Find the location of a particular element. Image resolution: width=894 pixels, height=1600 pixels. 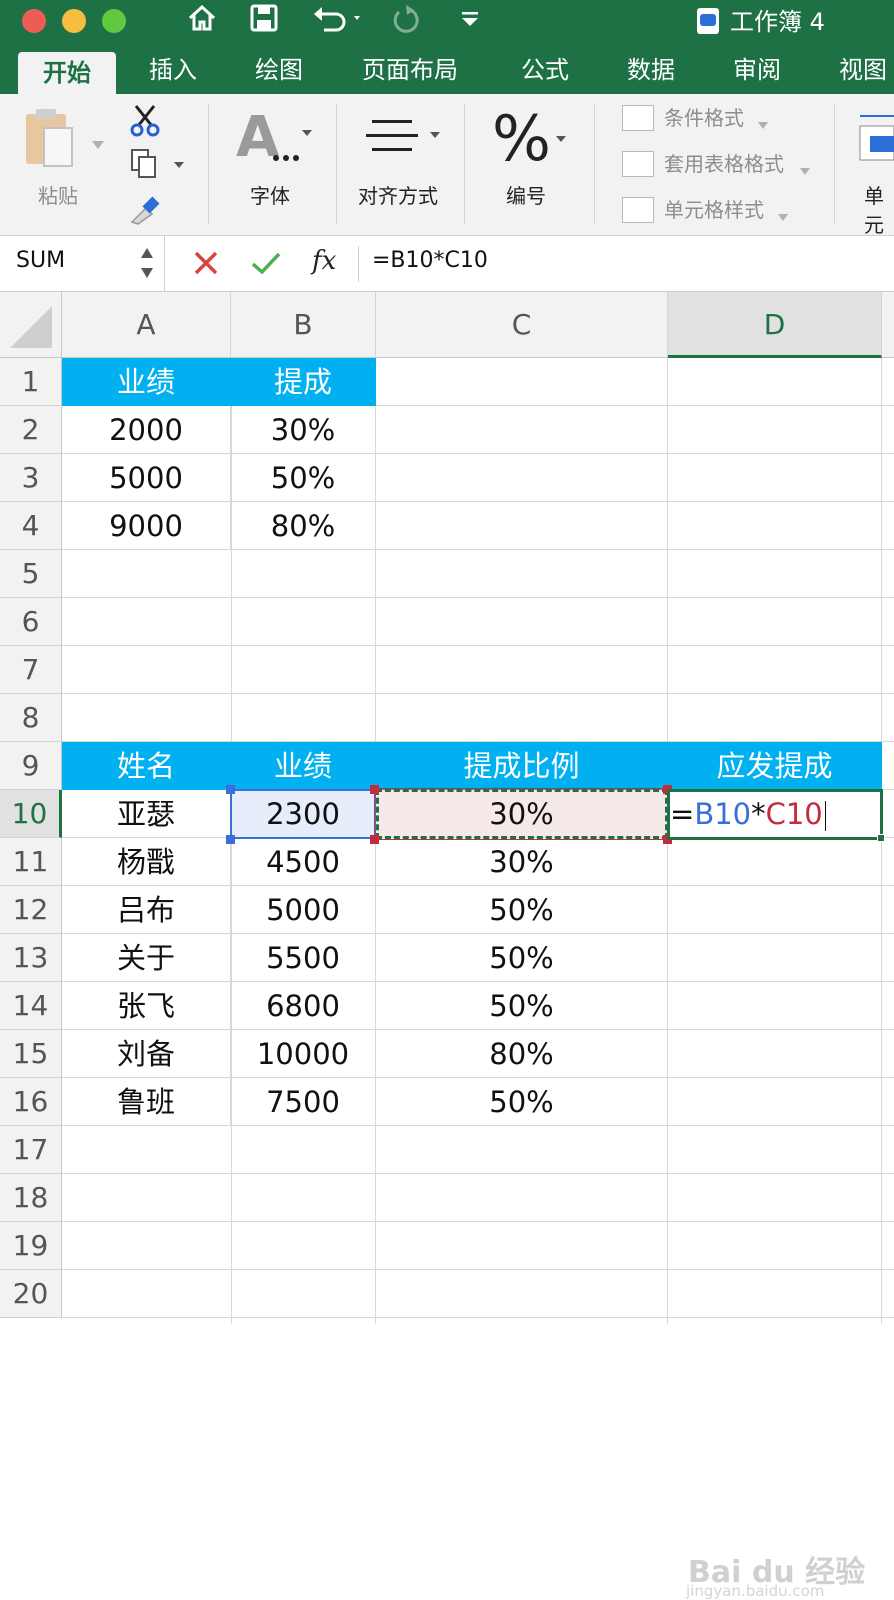

cell-c11: 30% is located at coordinates (522, 862).